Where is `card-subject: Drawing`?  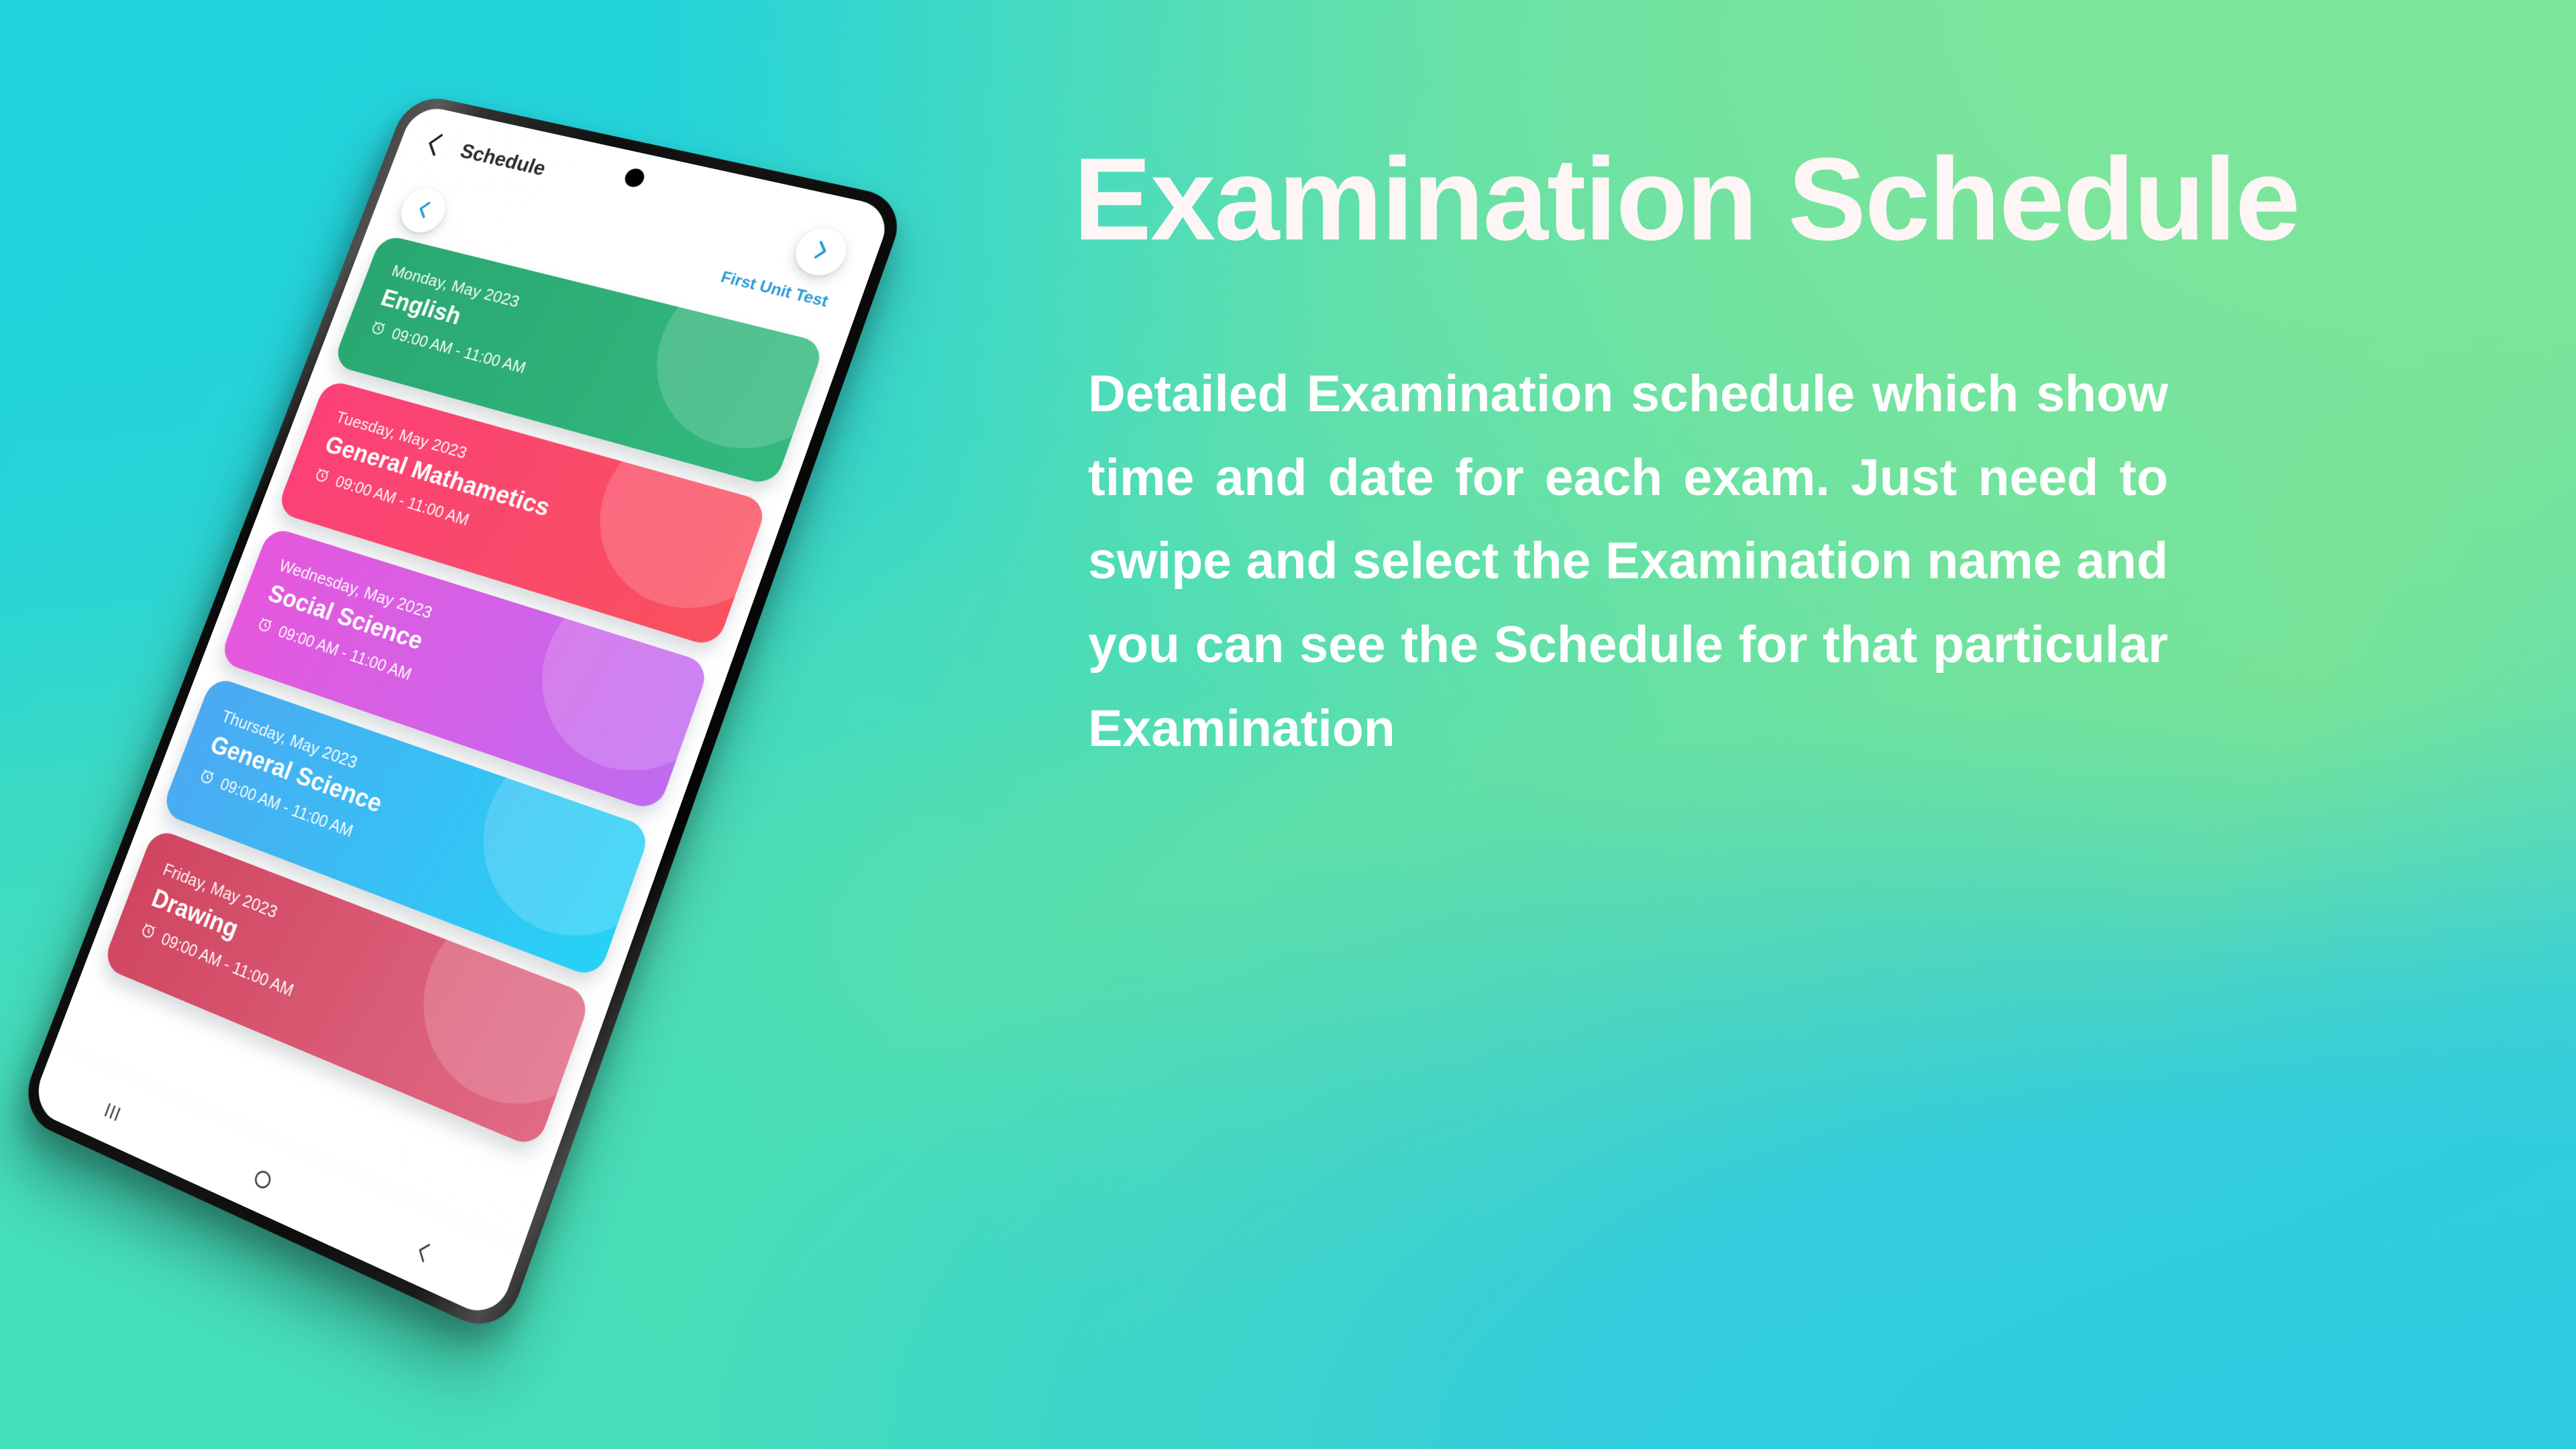
card-subject: Drawing is located at coordinates (195, 914).